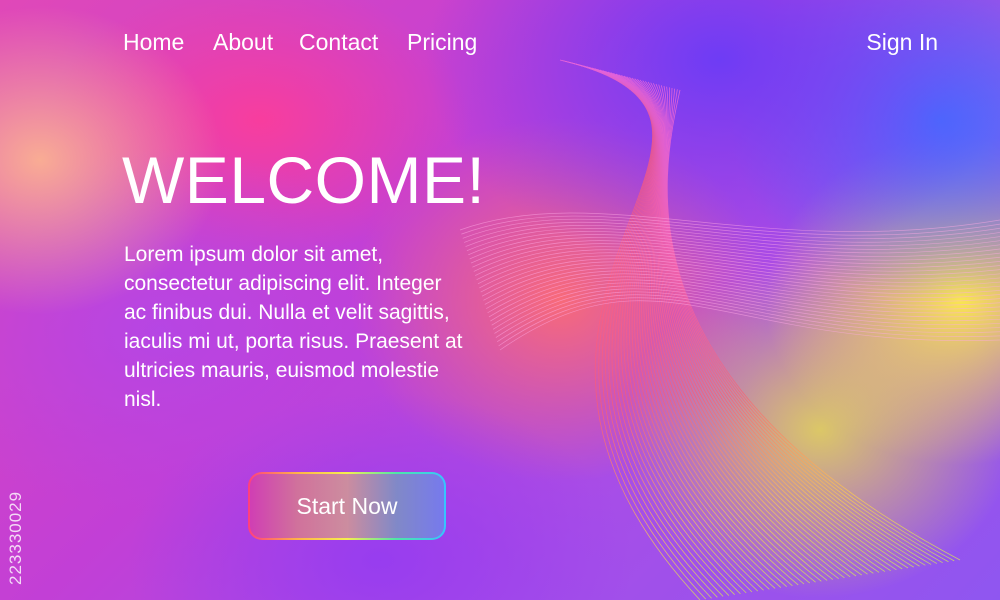  What do you see at coordinates (902, 42) in the screenshot?
I see `sign-in-link: Sign In` at bounding box center [902, 42].